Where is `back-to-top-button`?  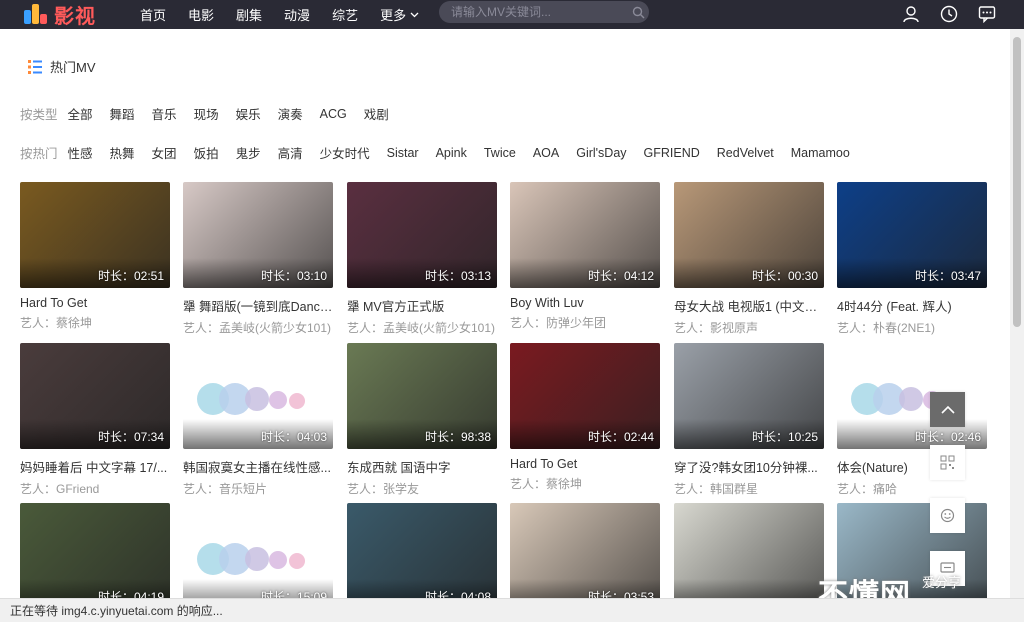
back-to-top-button is located at coordinates (947, 409).